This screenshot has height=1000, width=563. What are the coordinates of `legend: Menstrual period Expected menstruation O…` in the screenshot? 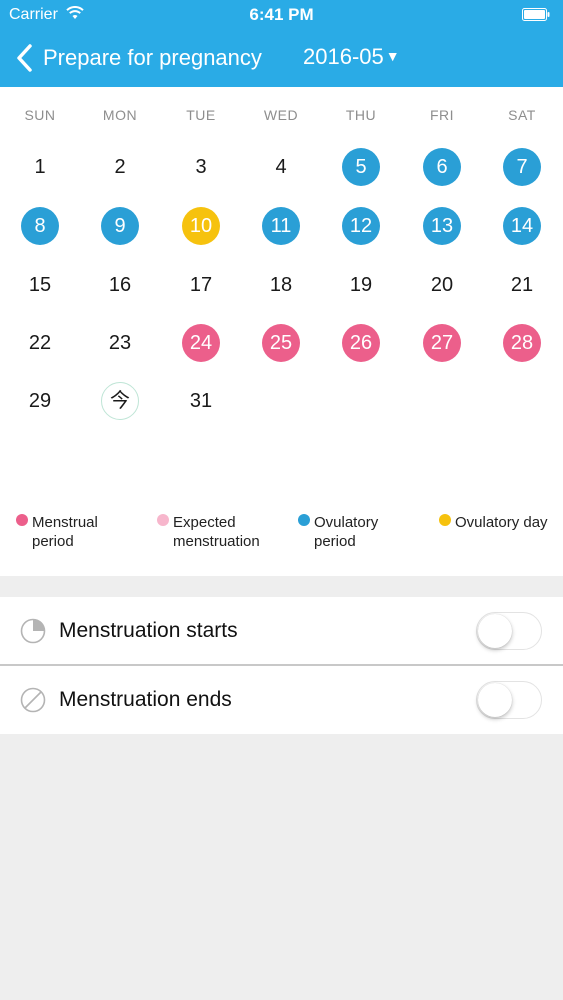 It's located at (281, 536).